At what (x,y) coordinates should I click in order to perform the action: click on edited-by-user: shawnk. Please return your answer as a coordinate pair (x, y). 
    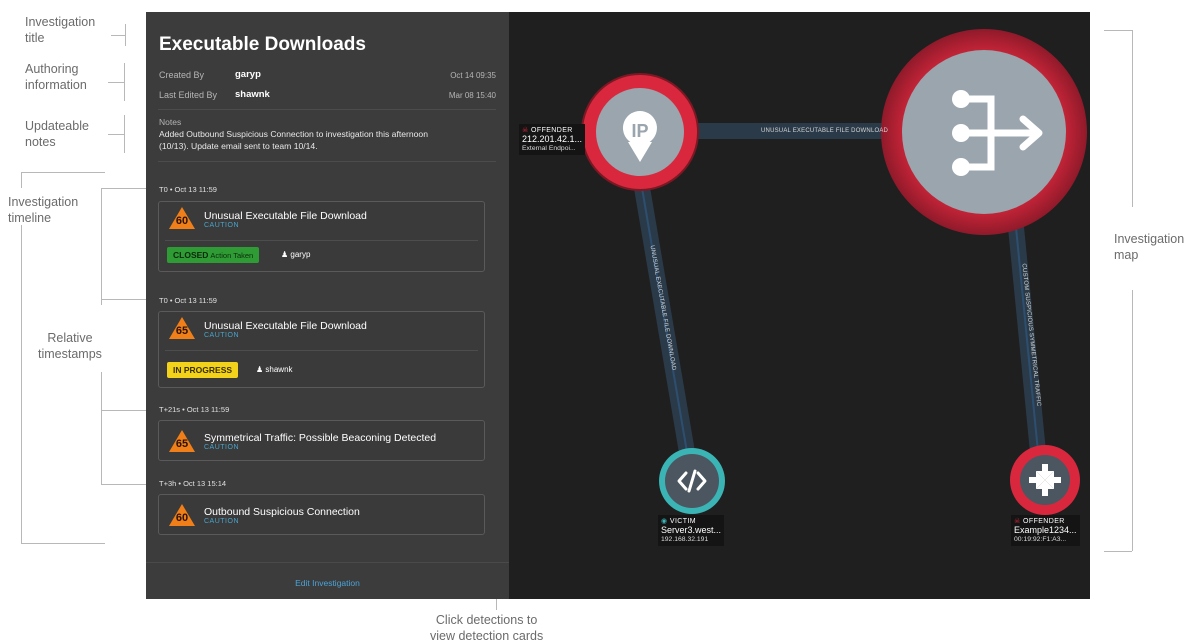
    Looking at the image, I should click on (252, 94).